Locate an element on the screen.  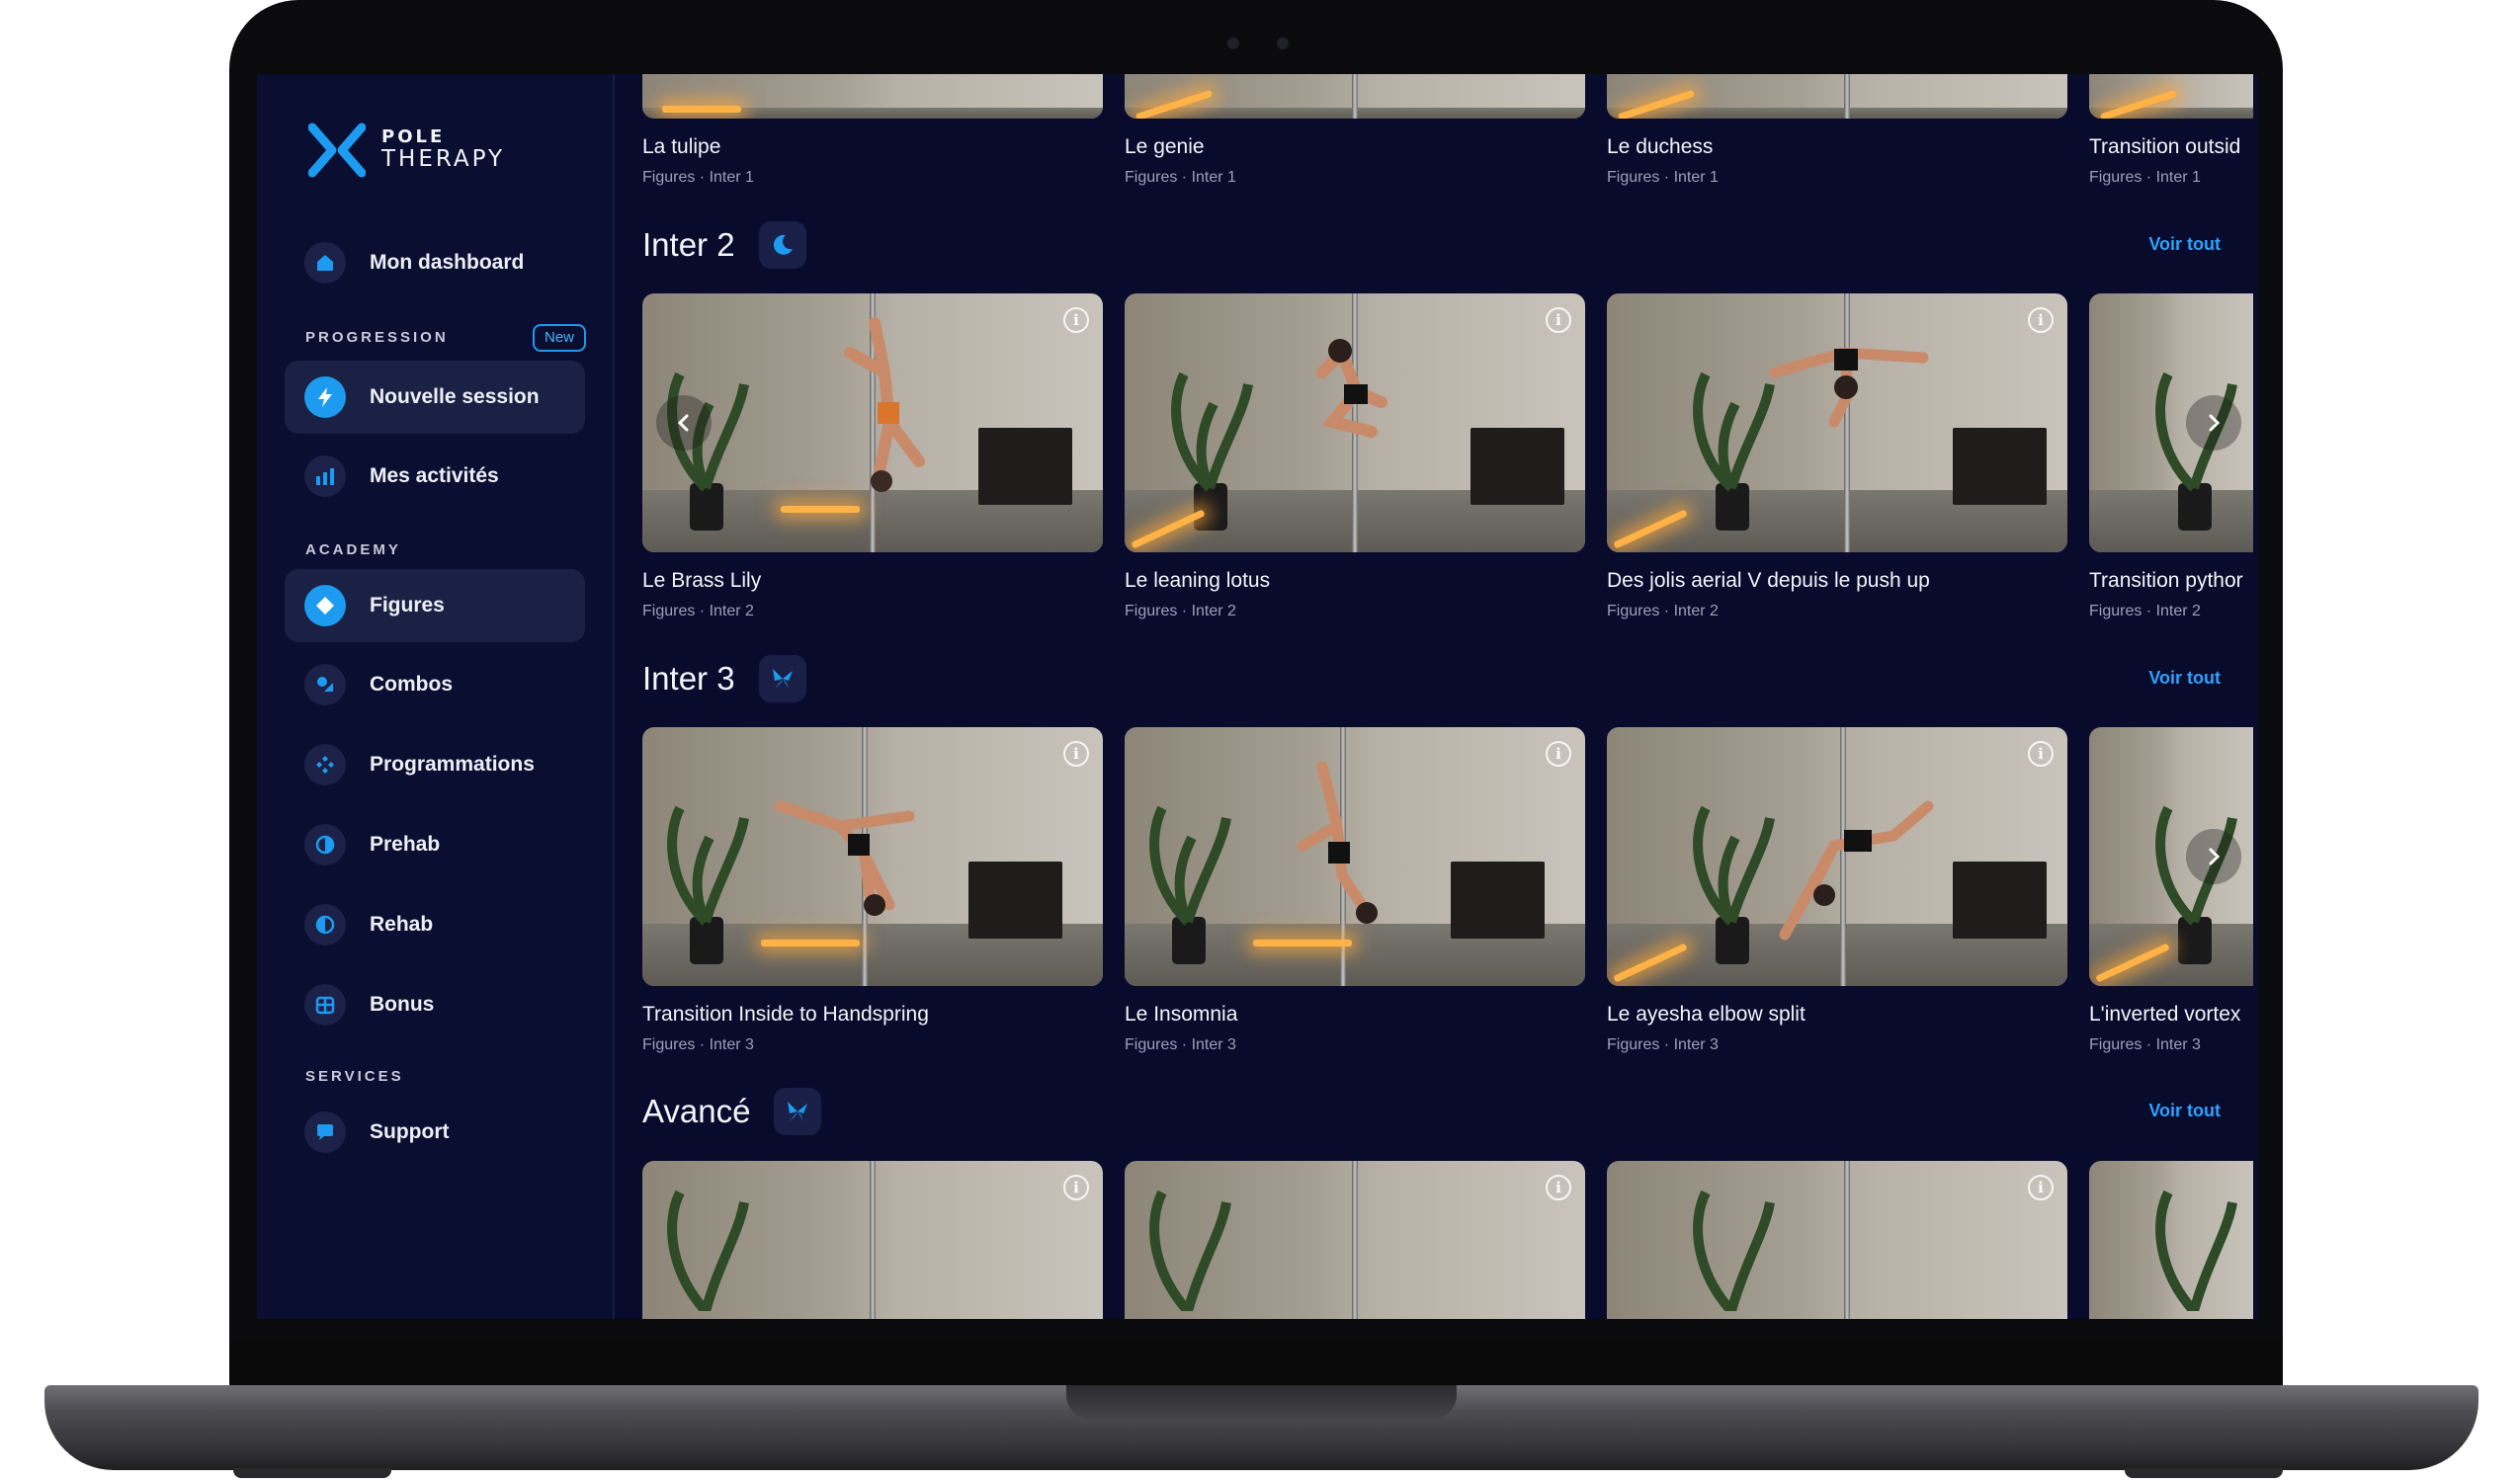
section-header-inter-2: Inter 2 is located at coordinates (724, 245).